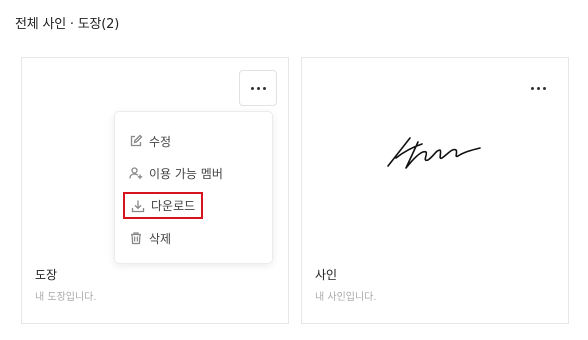  I want to click on download-icon, so click(138, 206).